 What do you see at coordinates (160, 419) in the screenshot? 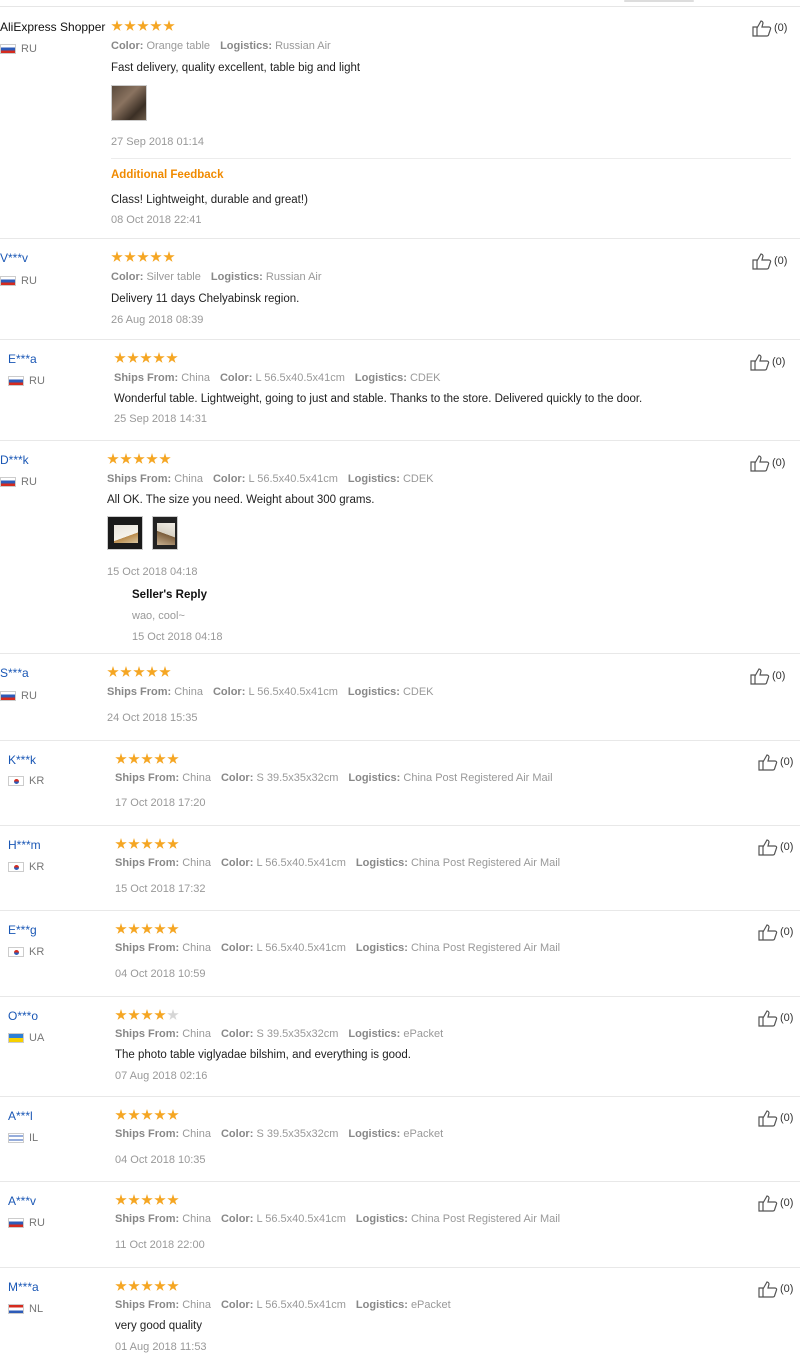
I see `review-date: 25 Sep 2018 14:31` at bounding box center [160, 419].